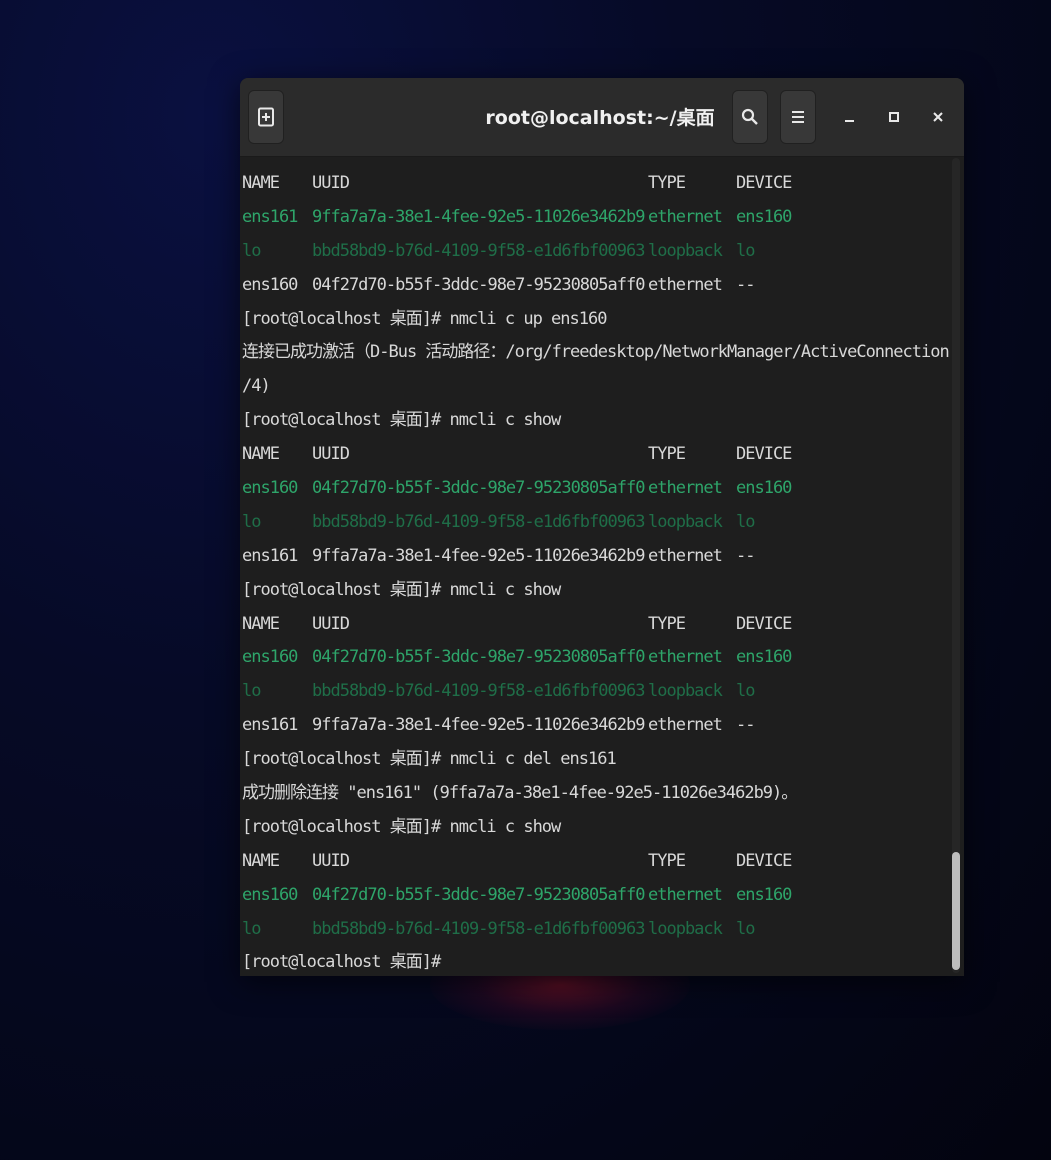  I want to click on close-button, so click(938, 117).